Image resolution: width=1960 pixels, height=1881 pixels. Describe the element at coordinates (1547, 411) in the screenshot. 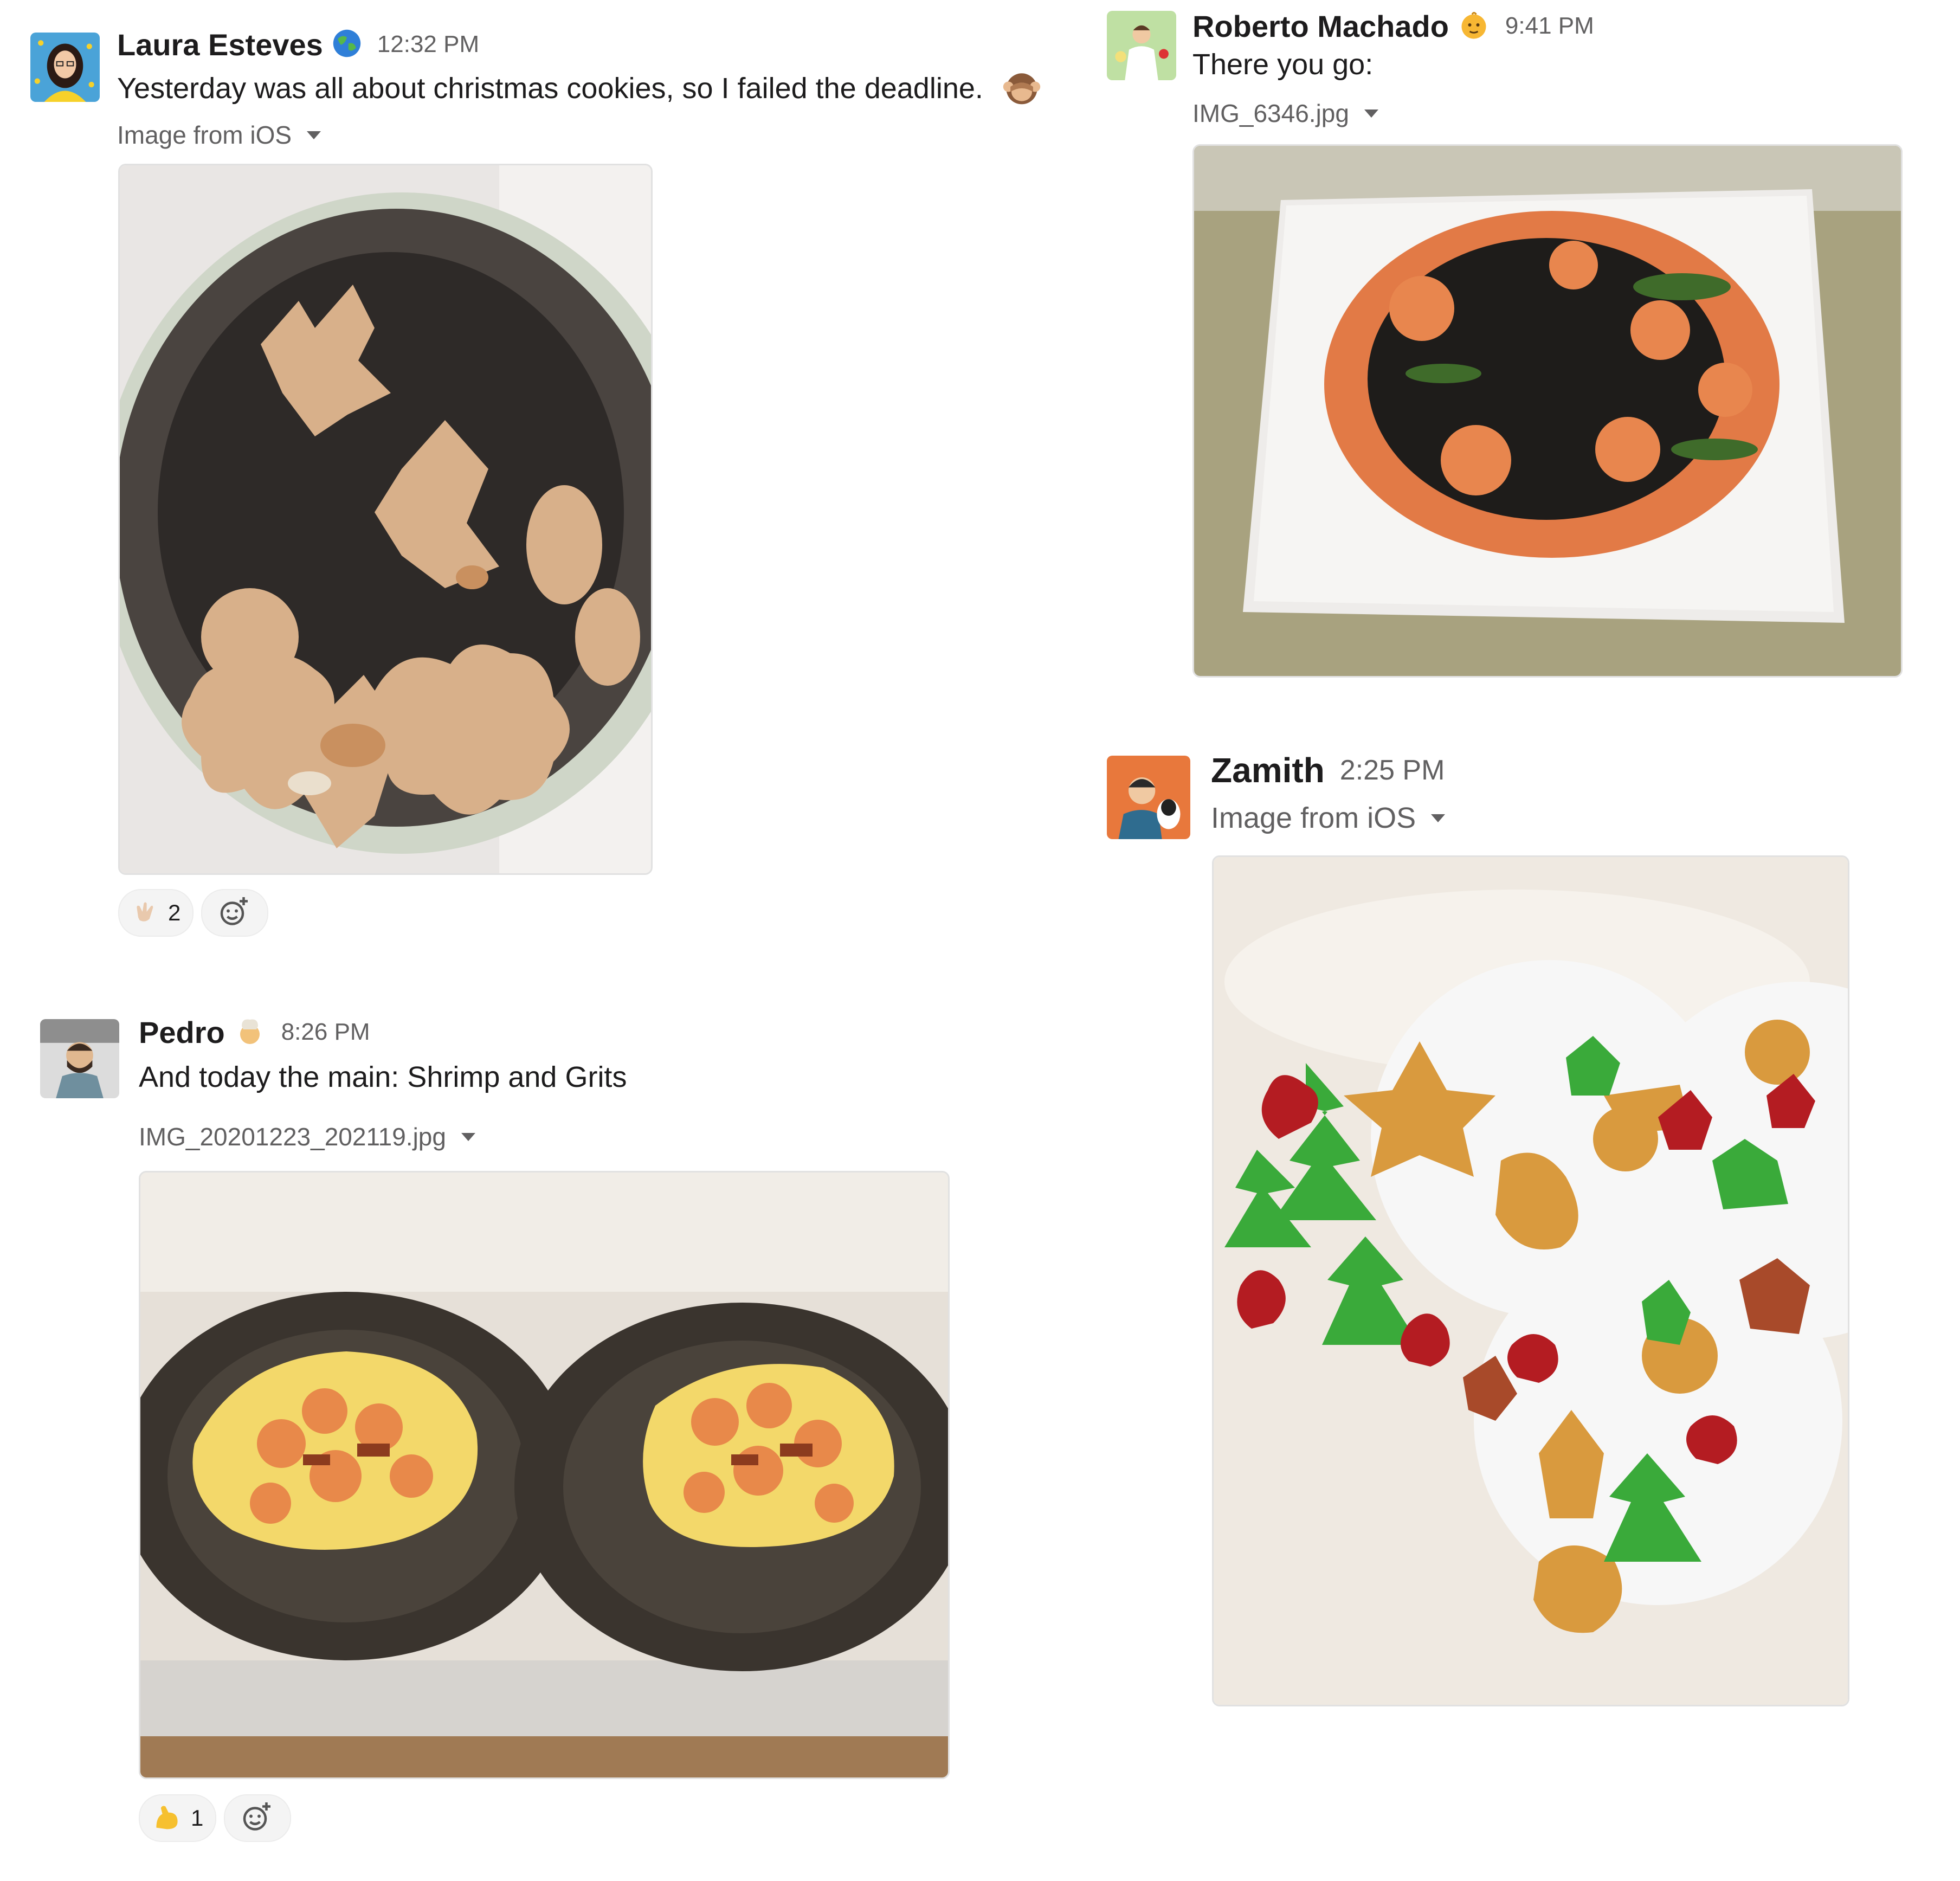

I see `image-black-pasta-with-salmon` at that location.